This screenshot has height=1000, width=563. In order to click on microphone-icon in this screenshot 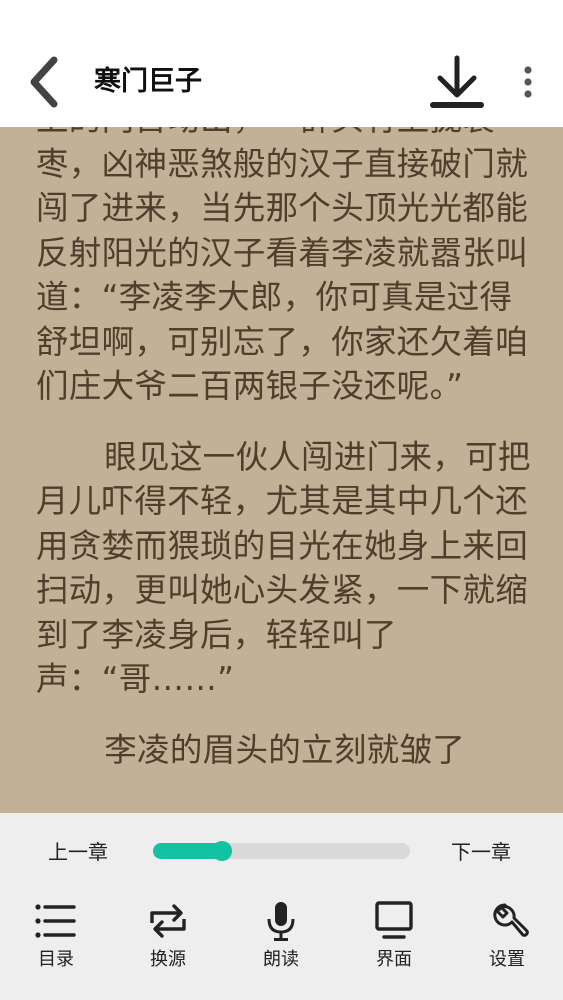, I will do `click(281, 921)`.